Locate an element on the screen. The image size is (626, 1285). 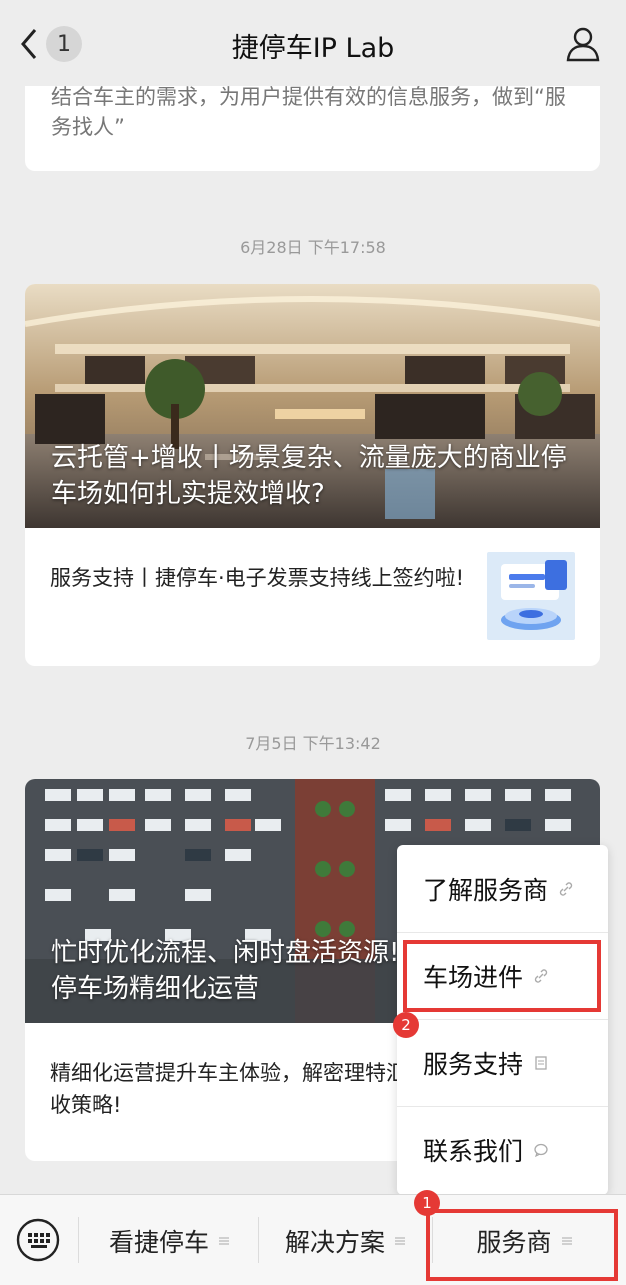
document-icon is located at coordinates (541, 1063).